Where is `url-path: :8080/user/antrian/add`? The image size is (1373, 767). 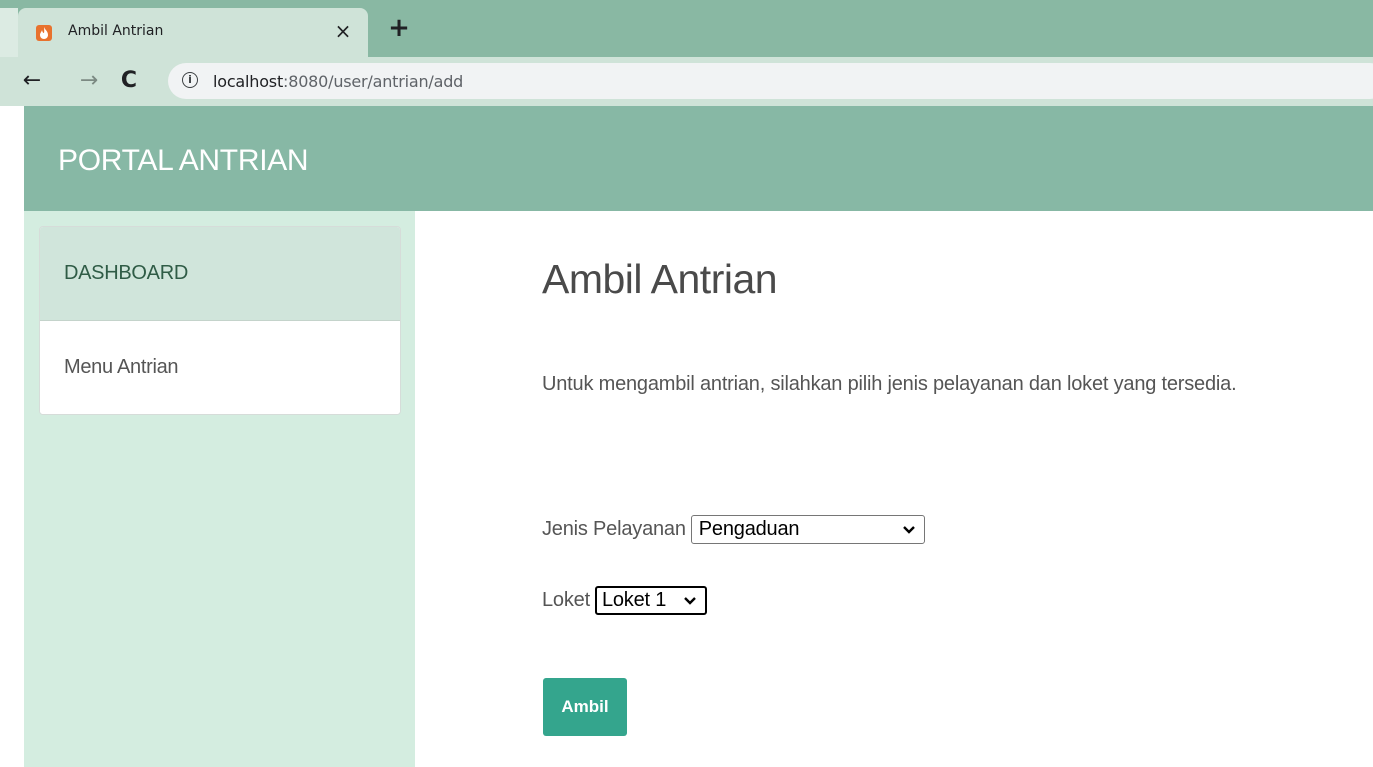 url-path: :8080/user/antrian/add is located at coordinates (373, 81).